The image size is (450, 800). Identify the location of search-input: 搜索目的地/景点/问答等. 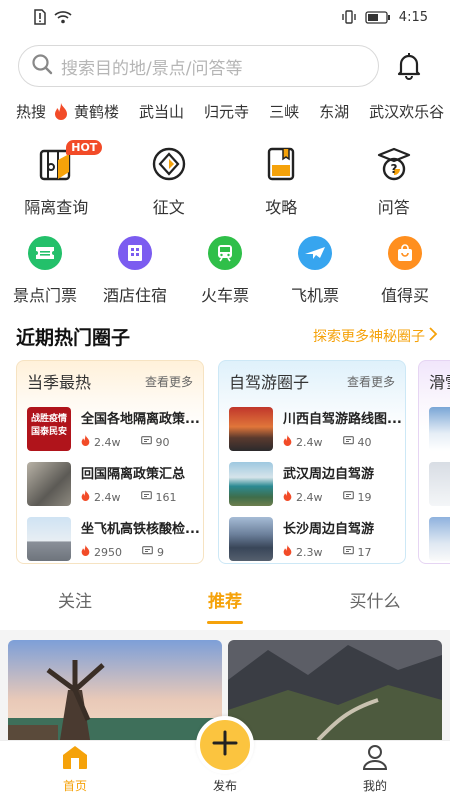
(198, 66).